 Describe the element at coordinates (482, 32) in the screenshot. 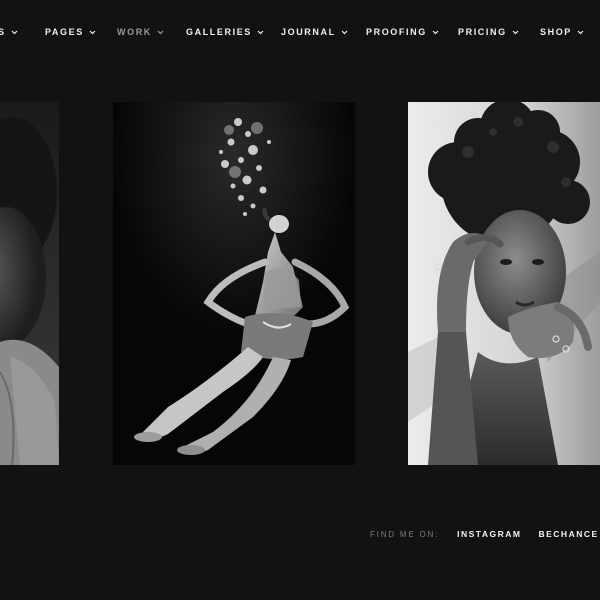

I see `nav-item-label: PRICING` at that location.